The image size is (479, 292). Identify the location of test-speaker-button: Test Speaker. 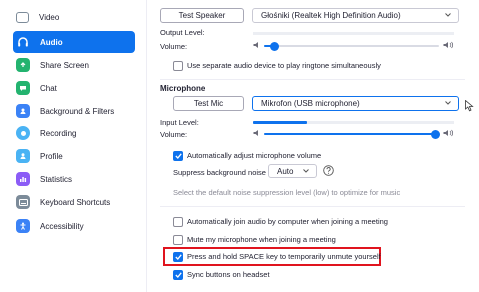
(202, 15).